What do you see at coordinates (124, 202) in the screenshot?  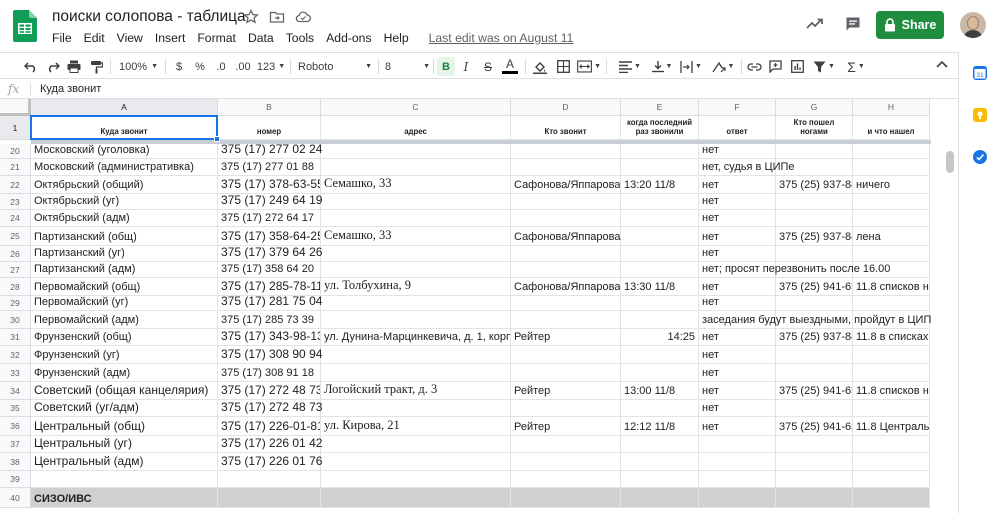 I see `table-cell: Октябрьский (уг)` at bounding box center [124, 202].